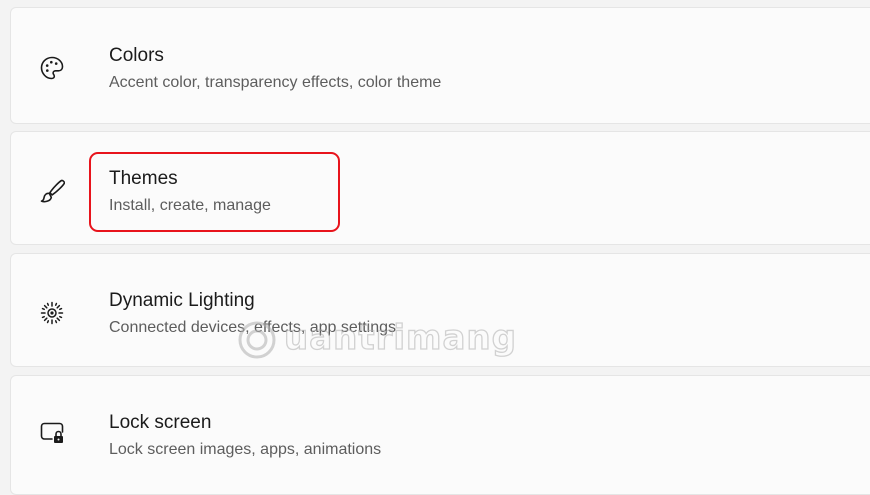  Describe the element at coordinates (52, 68) in the screenshot. I see `palette-icon` at that location.